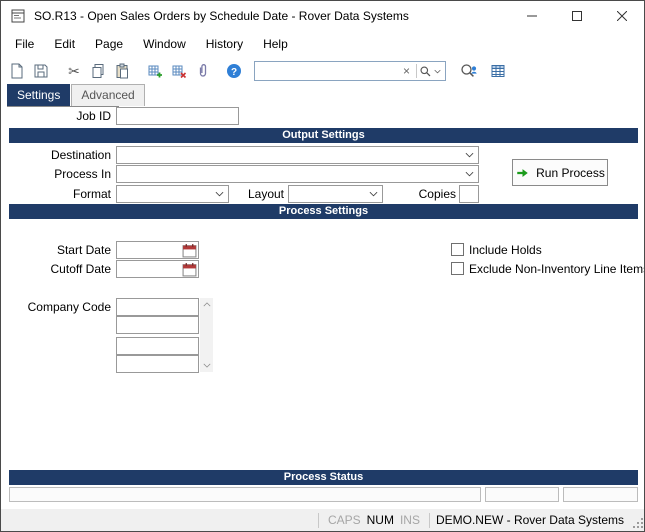 This screenshot has height=532, width=645. I want to click on maximize-button, so click(576, 16).